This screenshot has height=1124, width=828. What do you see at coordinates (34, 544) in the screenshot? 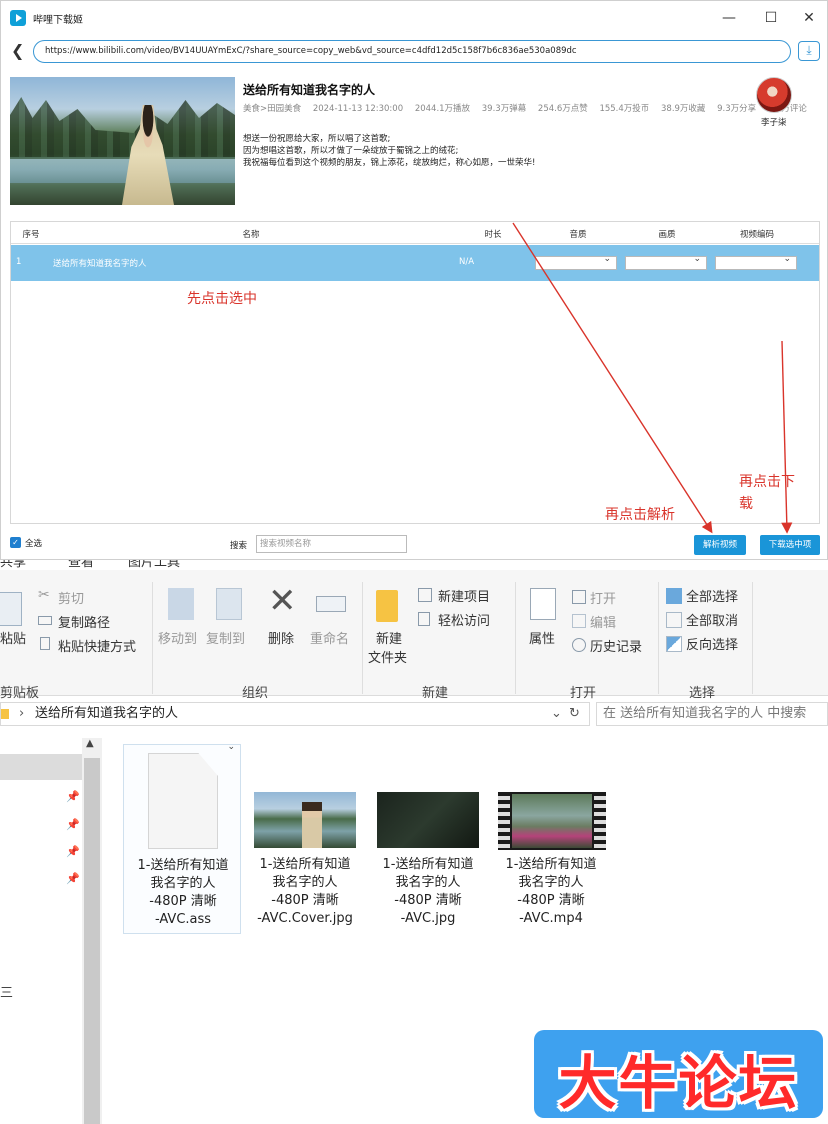
I see `select-all-label: 全选` at bounding box center [34, 544].